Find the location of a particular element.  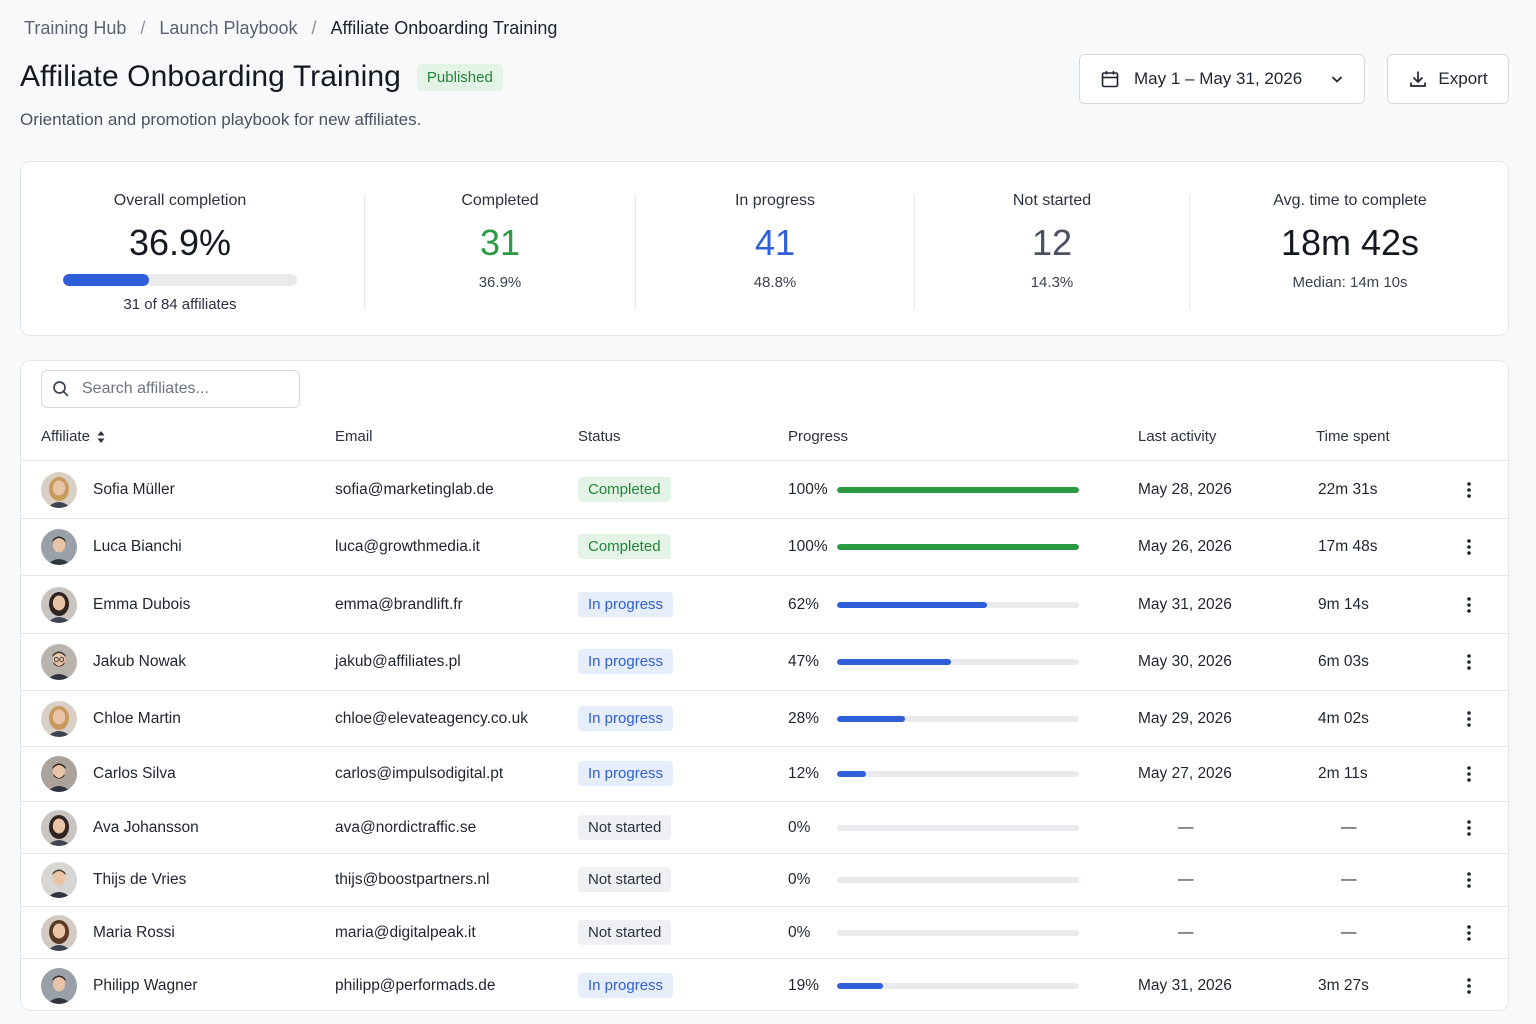

last-activity: May 28, 2026 is located at coordinates (1185, 489).